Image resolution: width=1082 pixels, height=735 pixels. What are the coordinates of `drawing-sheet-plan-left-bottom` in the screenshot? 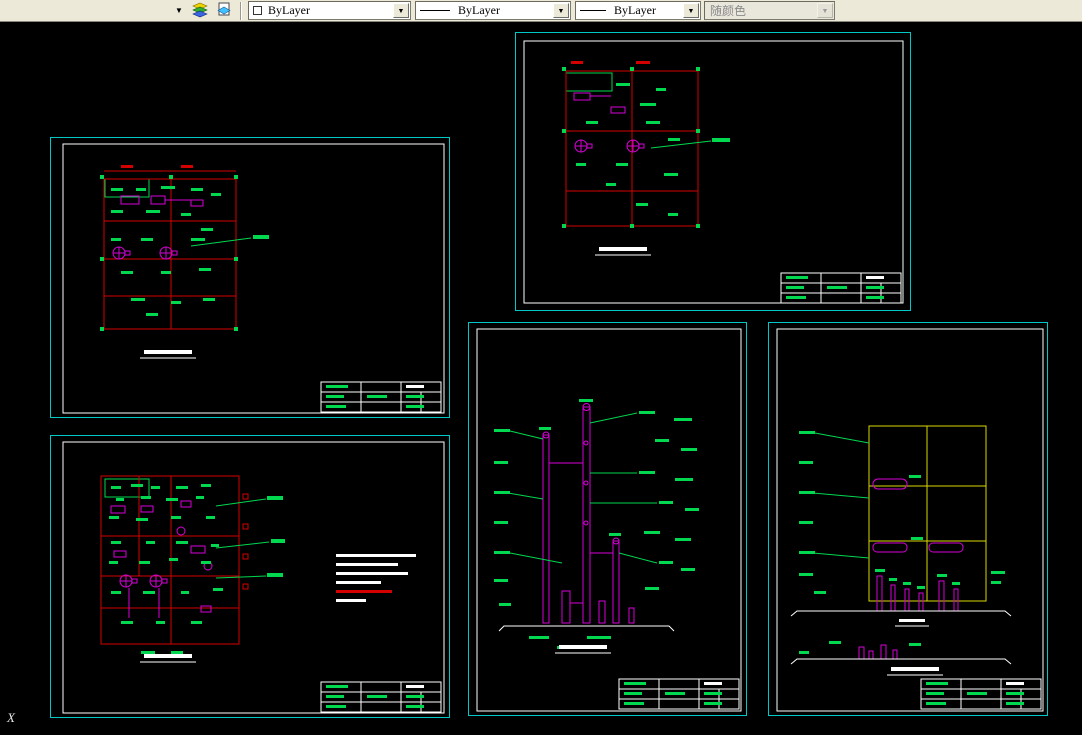 It's located at (250, 576).